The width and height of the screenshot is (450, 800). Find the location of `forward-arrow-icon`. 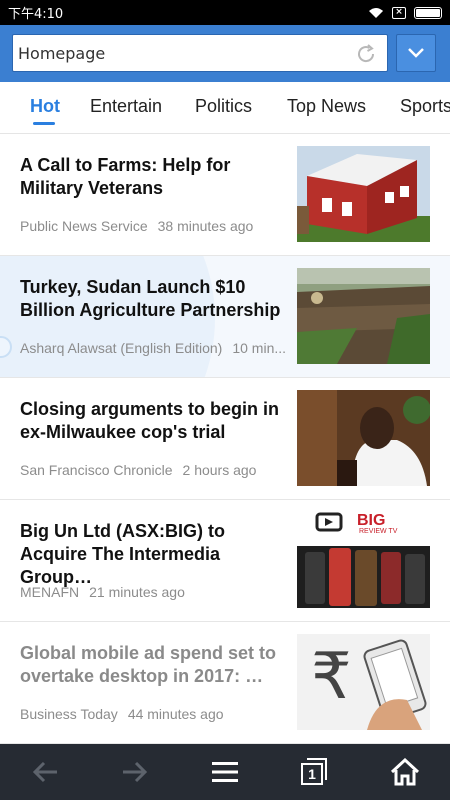

forward-arrow-icon is located at coordinates (135, 772).